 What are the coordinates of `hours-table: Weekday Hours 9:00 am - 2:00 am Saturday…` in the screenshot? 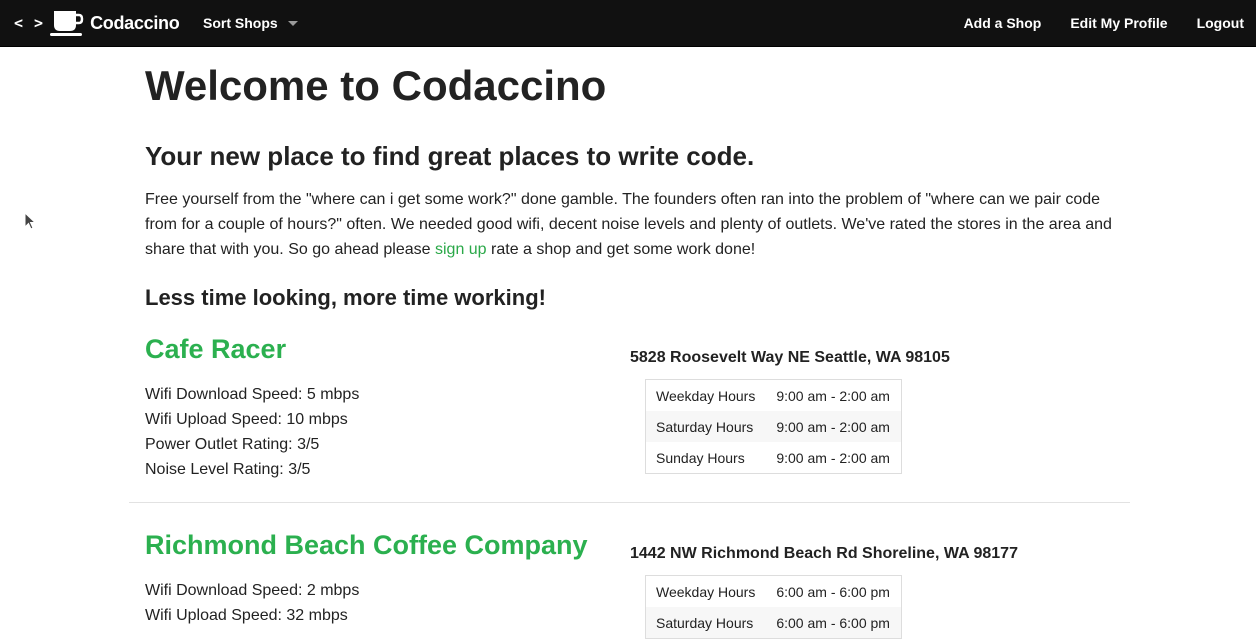 It's located at (773, 426).